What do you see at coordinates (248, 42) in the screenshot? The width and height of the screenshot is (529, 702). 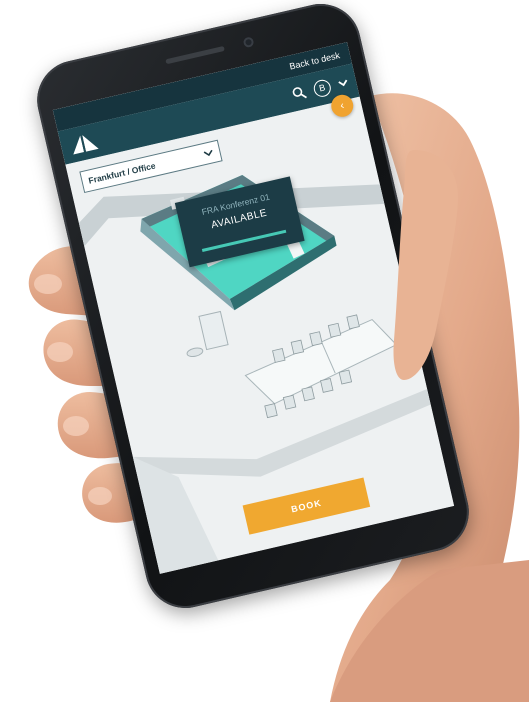 I see `front-camera` at bounding box center [248, 42].